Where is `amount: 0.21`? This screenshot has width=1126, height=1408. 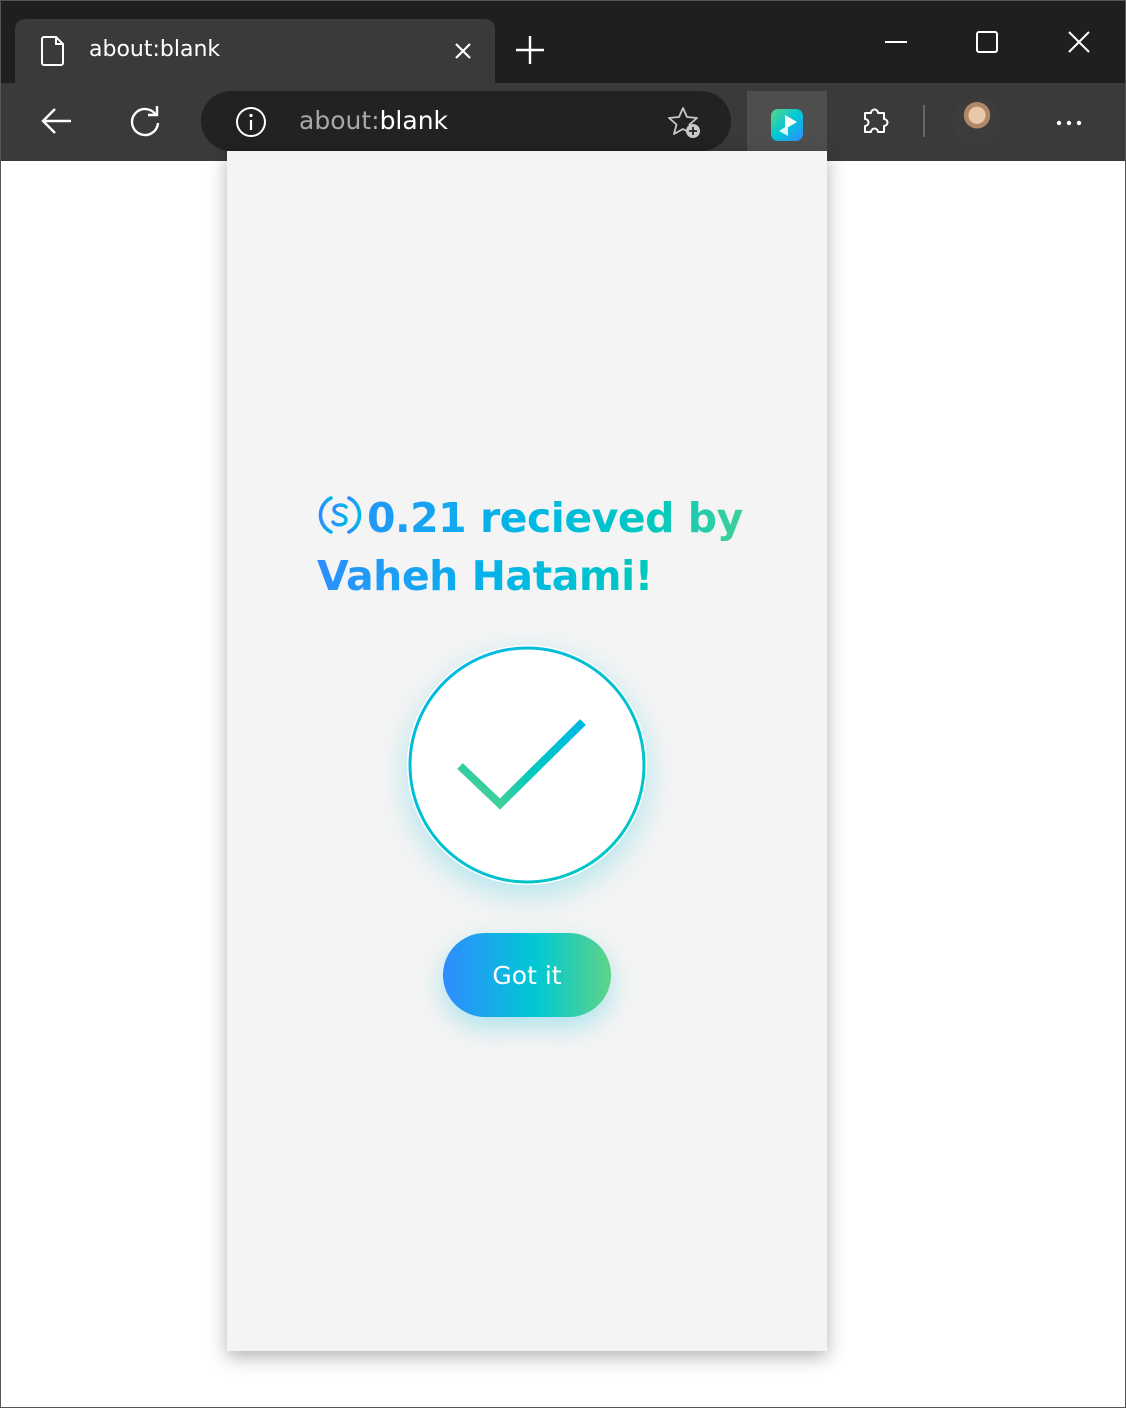 amount: 0.21 is located at coordinates (417, 518).